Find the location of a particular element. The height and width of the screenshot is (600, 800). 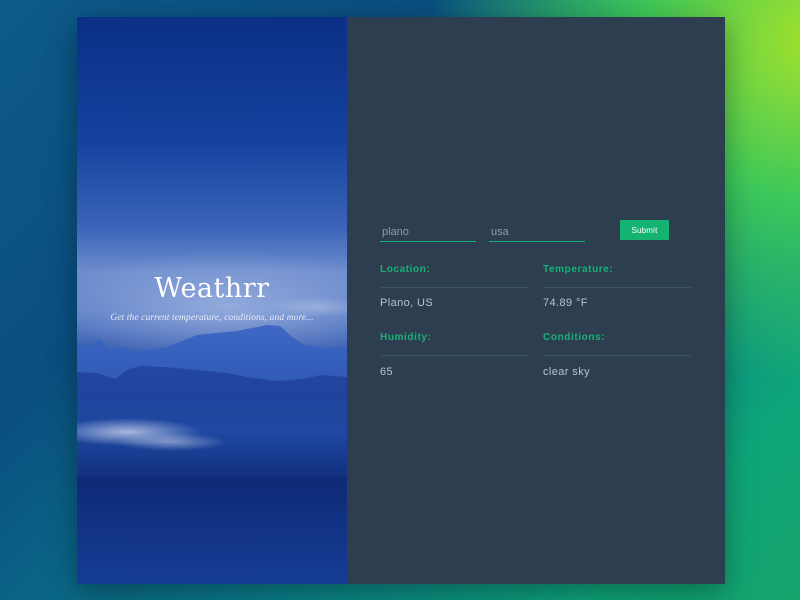

humidity-divider is located at coordinates (454, 355).